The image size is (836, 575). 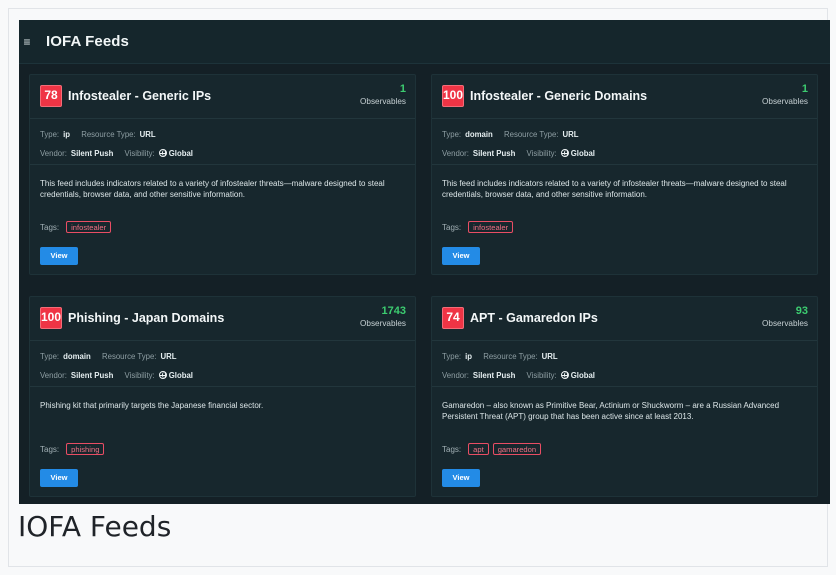 I want to click on tags-row: Tags: apt gamaredon, so click(x=492, y=449).